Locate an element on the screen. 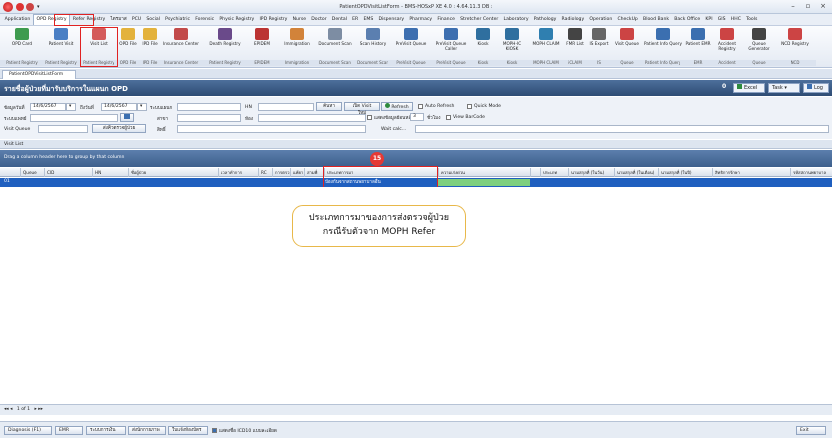 This screenshot has height=438, width=832. ribbon-button-11: PreVisit Queue PreVisit Queue is located at coordinates (411, 47).